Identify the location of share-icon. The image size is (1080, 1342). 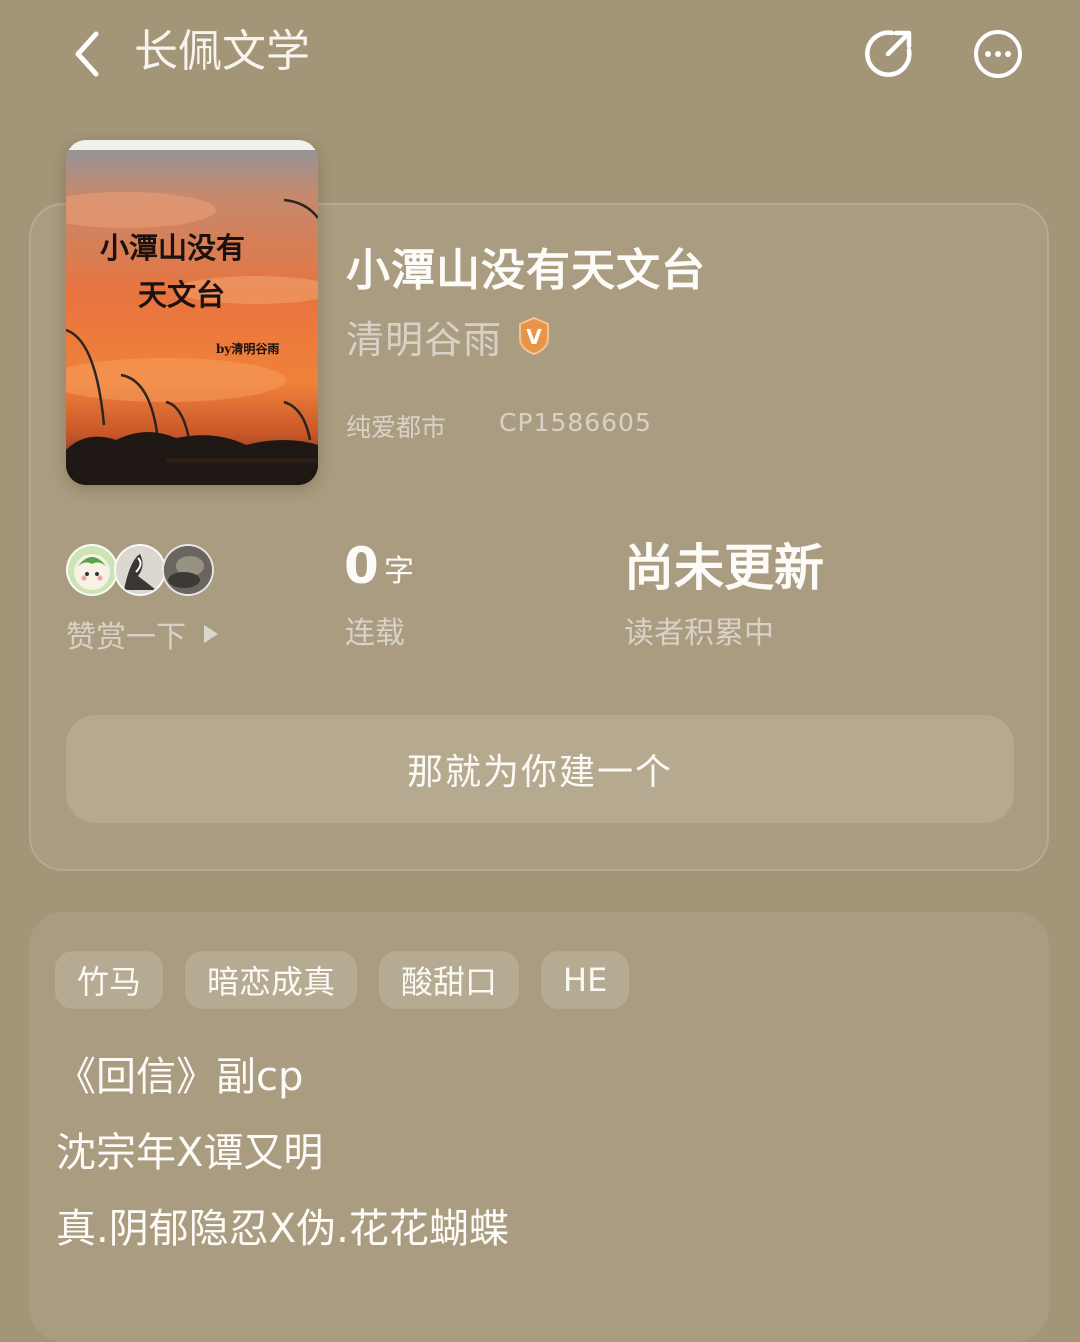
(888, 53).